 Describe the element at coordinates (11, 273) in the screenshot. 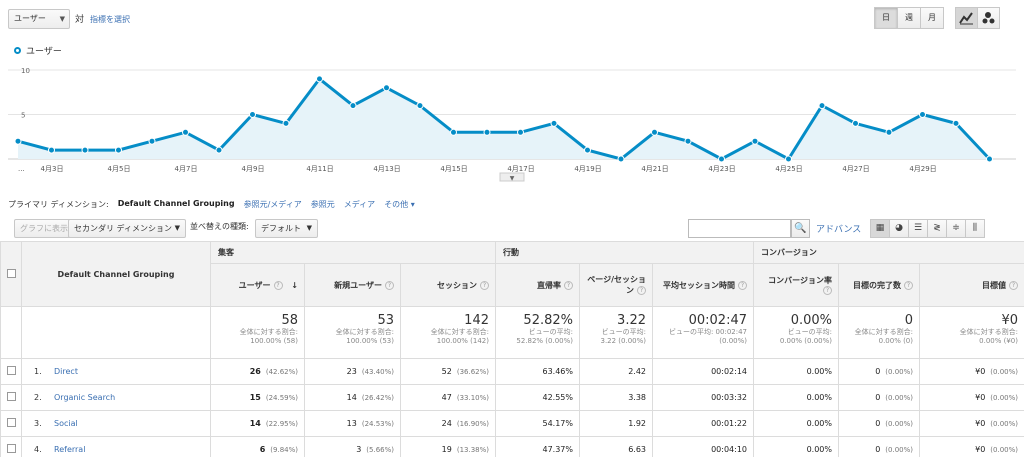

I see `select-all-checkbox` at that location.